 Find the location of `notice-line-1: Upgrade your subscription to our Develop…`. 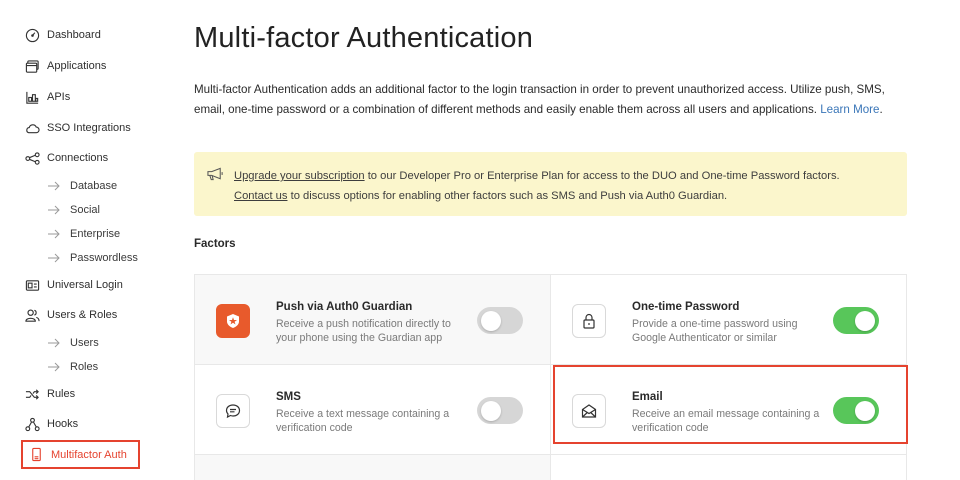

notice-line-1: Upgrade your subscription to our Develop… is located at coordinates (570, 176).